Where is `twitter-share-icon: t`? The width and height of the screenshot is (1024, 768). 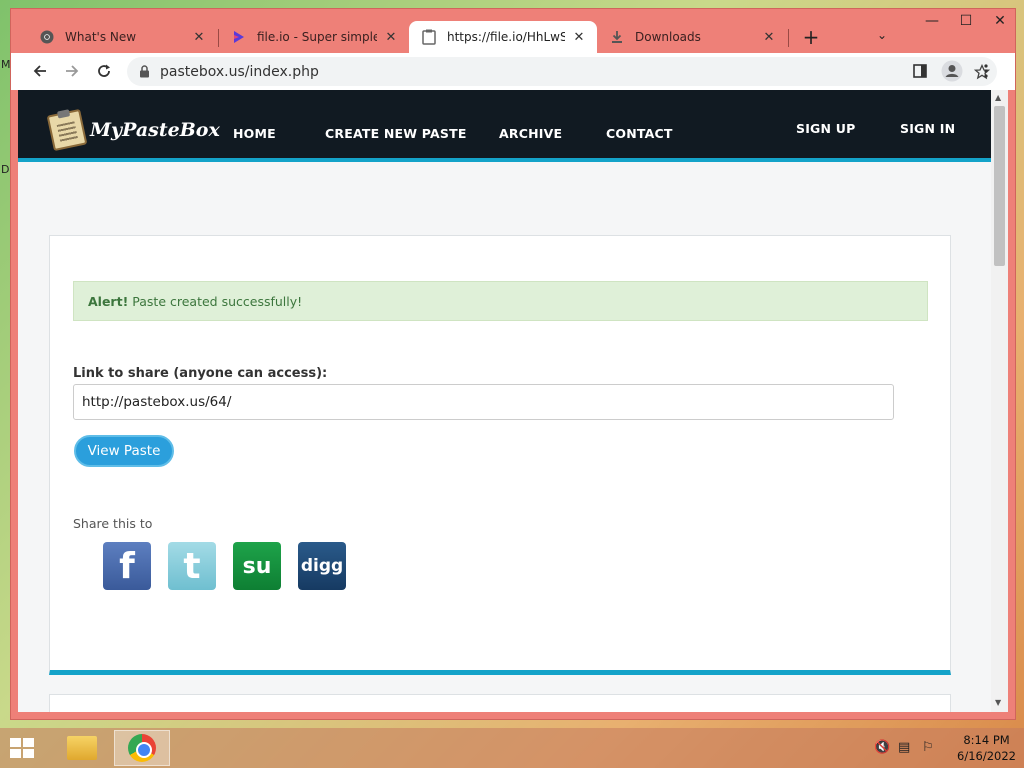
twitter-share-icon: t is located at coordinates (192, 566).